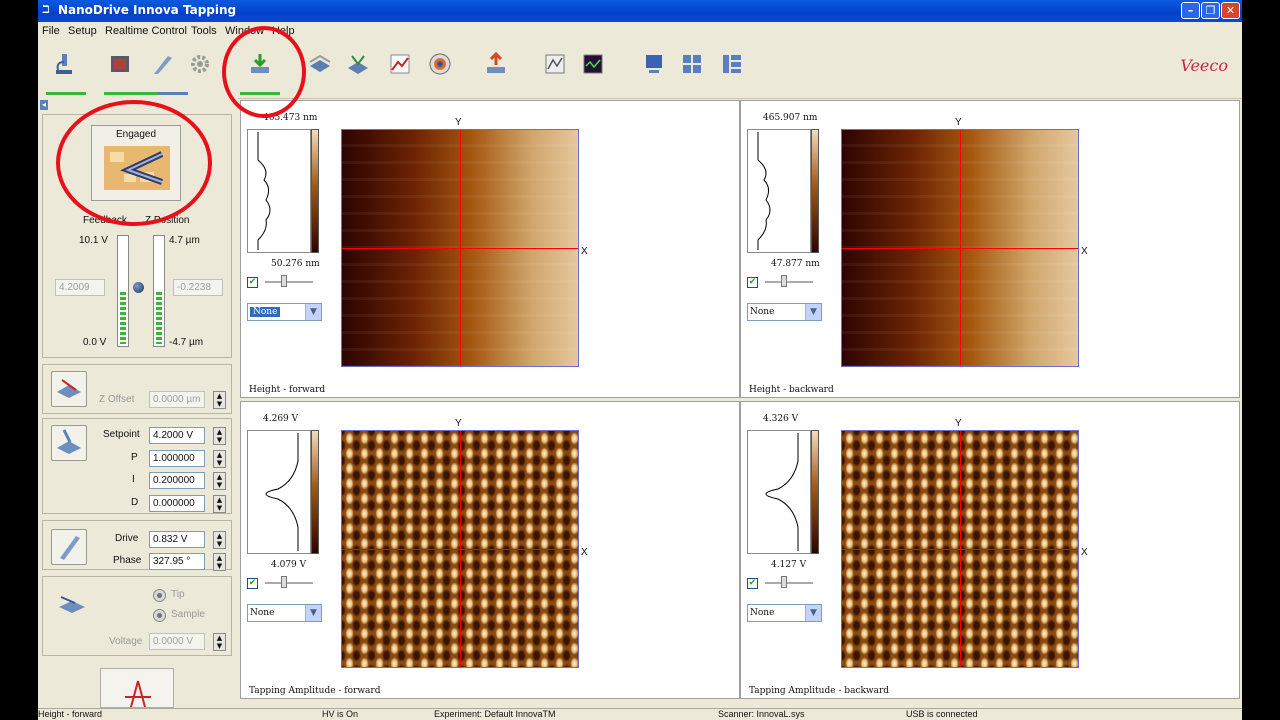 This screenshot has width=1280, height=720. Describe the element at coordinates (159, 318) in the screenshot. I see `z-meter-fill` at that location.